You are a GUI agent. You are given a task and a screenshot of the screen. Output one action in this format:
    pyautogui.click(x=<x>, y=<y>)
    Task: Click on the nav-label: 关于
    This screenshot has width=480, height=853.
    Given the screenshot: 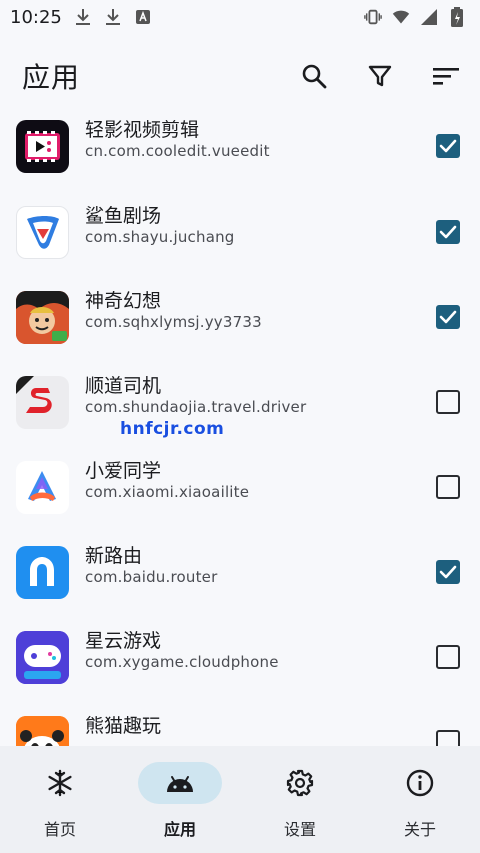 What is the action you would take?
    pyautogui.click(x=419, y=829)
    